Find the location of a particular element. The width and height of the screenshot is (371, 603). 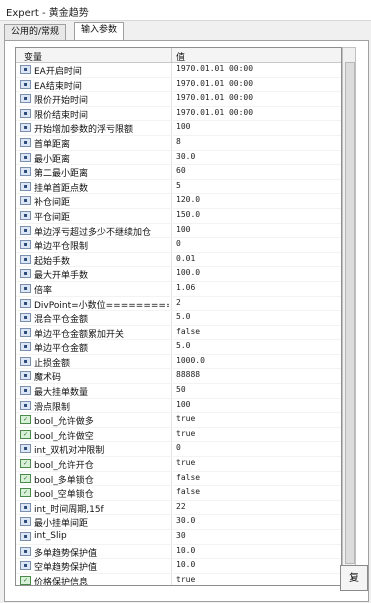

table-row: ✓ bool_允许做空 true is located at coordinates (178, 435).